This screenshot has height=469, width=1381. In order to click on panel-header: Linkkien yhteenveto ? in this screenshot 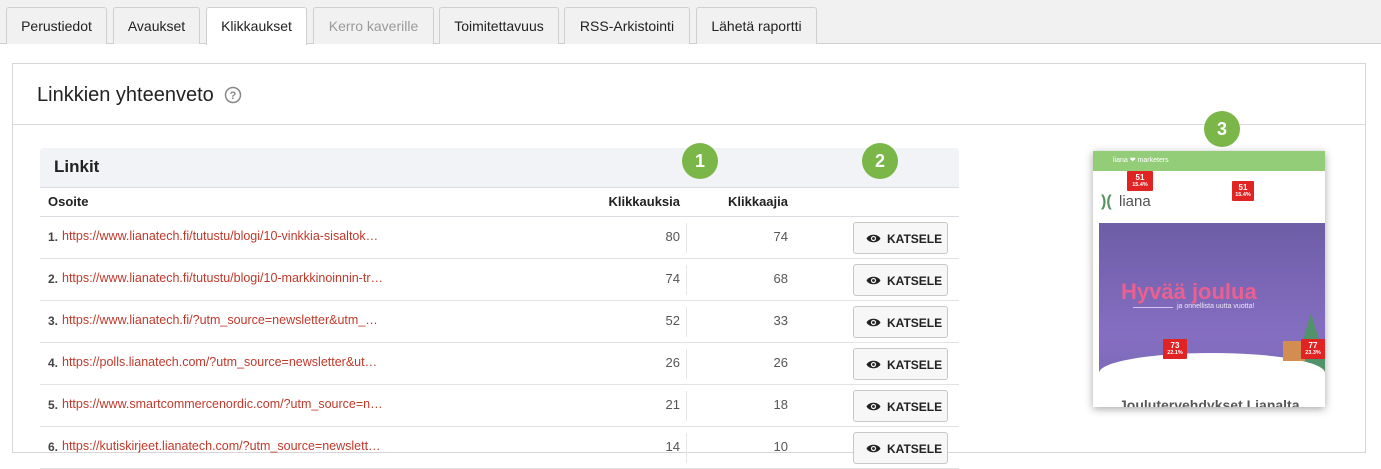, I will do `click(689, 94)`.